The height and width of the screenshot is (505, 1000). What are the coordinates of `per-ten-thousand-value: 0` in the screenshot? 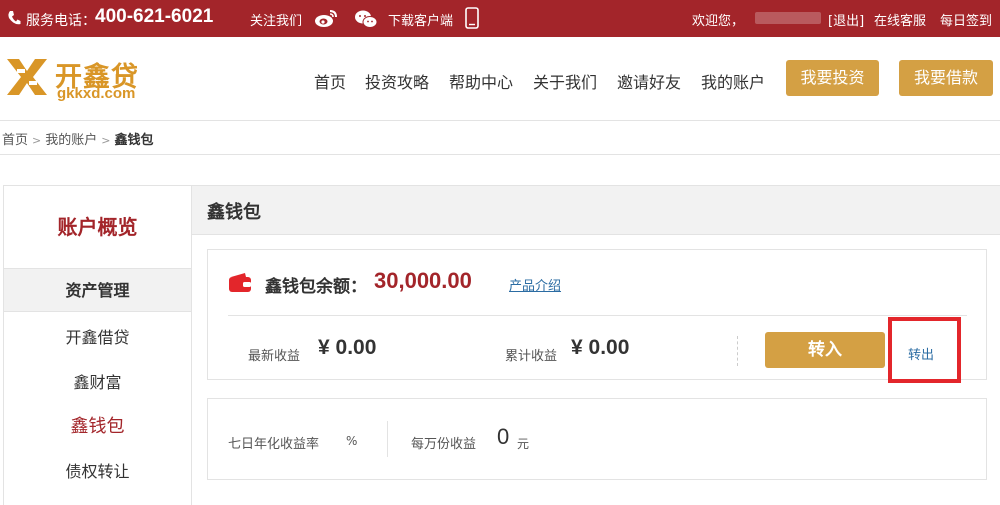 It's located at (503, 436).